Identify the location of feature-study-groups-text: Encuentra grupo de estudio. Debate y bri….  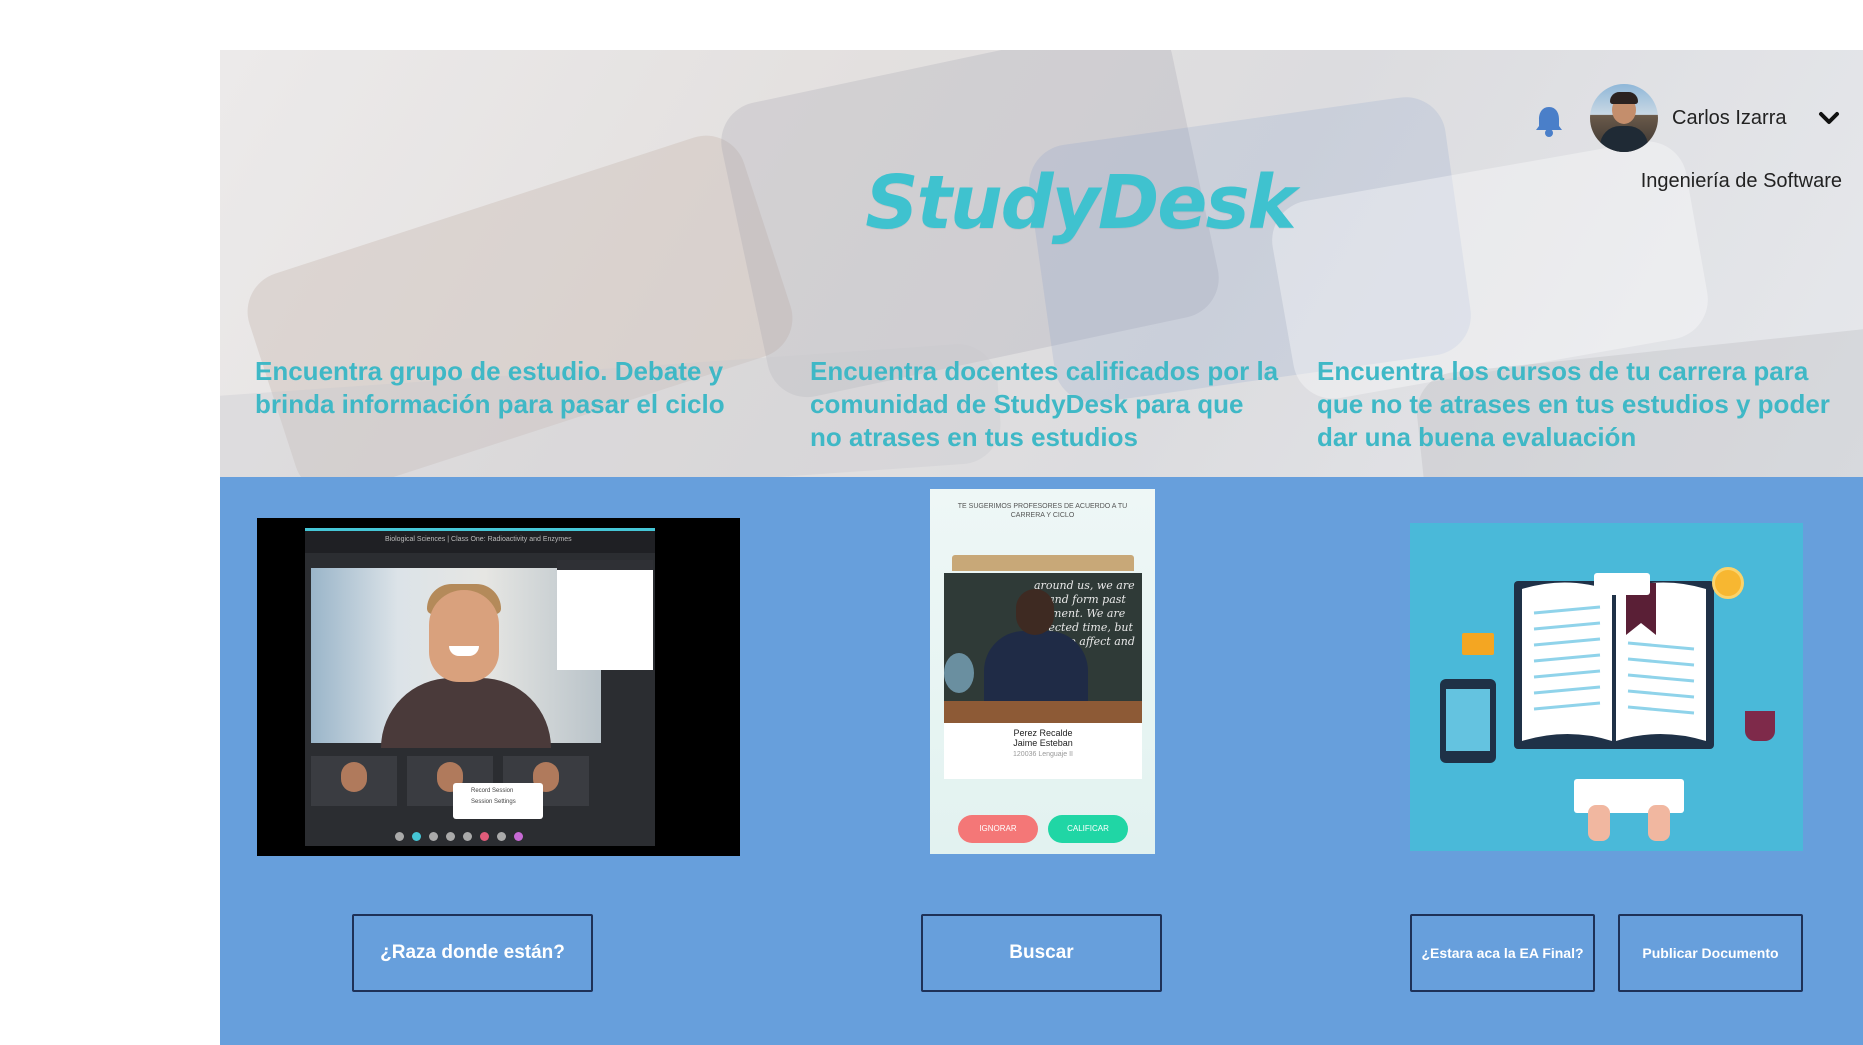
(490, 387).